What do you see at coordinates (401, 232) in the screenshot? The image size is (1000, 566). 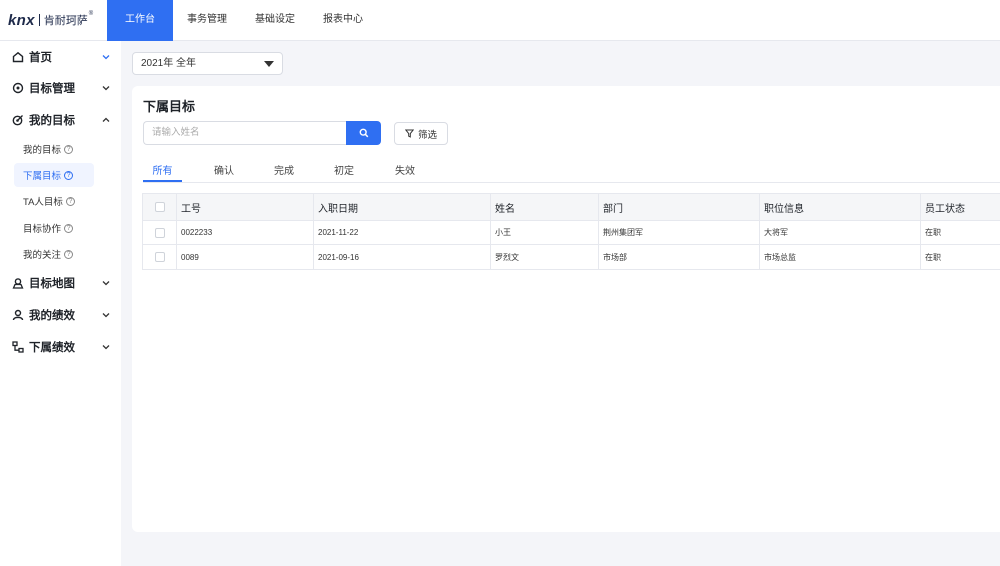 I see `cell-hire-date: 2021-11-22` at bounding box center [401, 232].